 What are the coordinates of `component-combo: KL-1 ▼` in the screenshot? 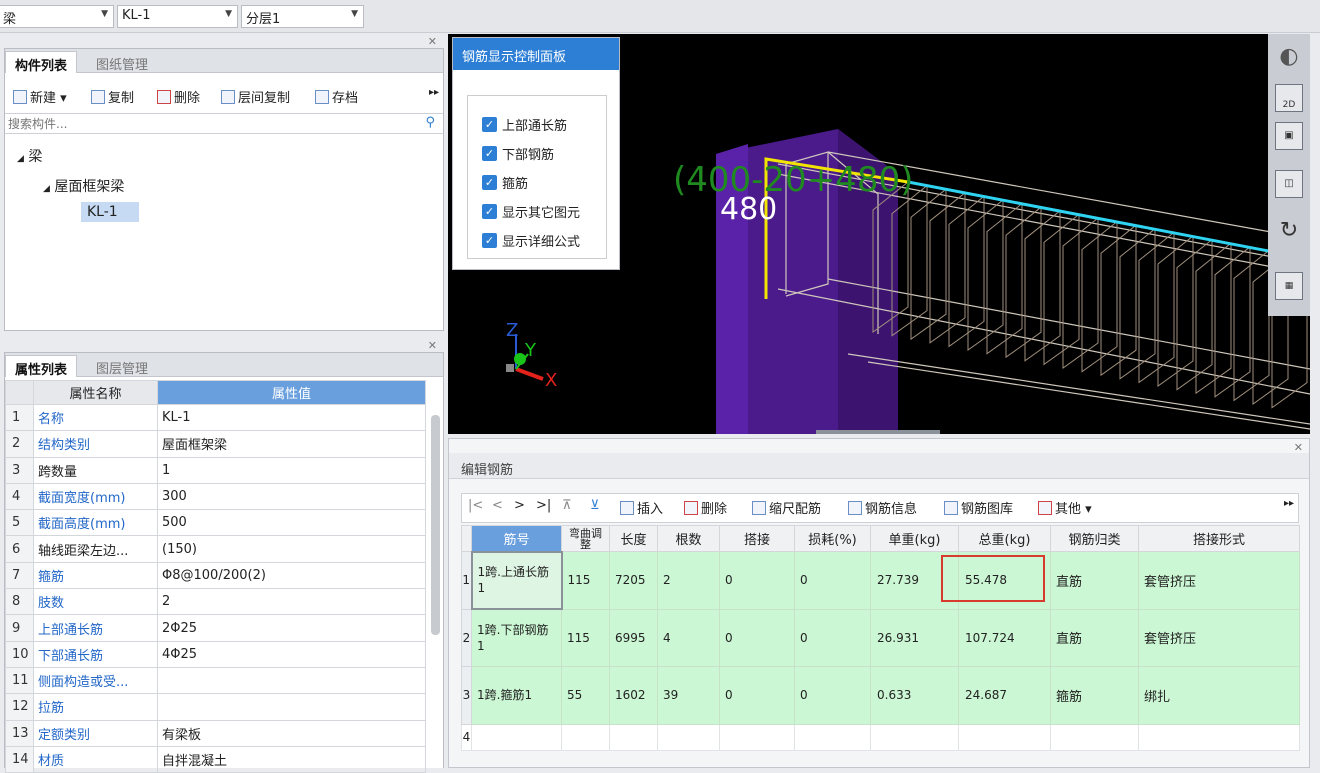 It's located at (177, 16).